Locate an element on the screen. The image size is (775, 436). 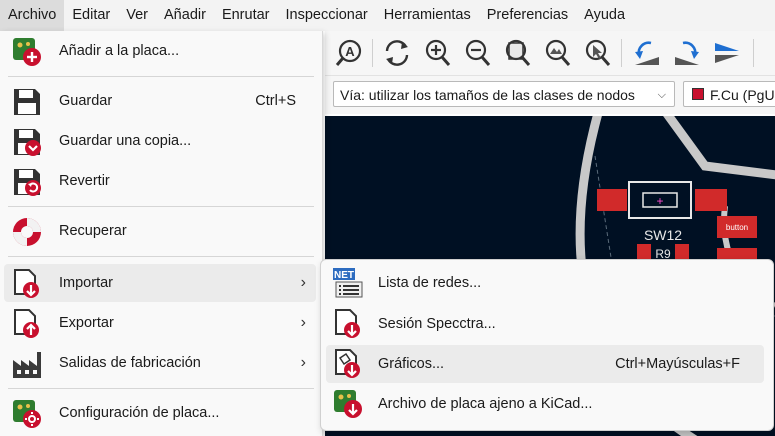
menu-item-label: Guardar is located at coordinates (86, 101).